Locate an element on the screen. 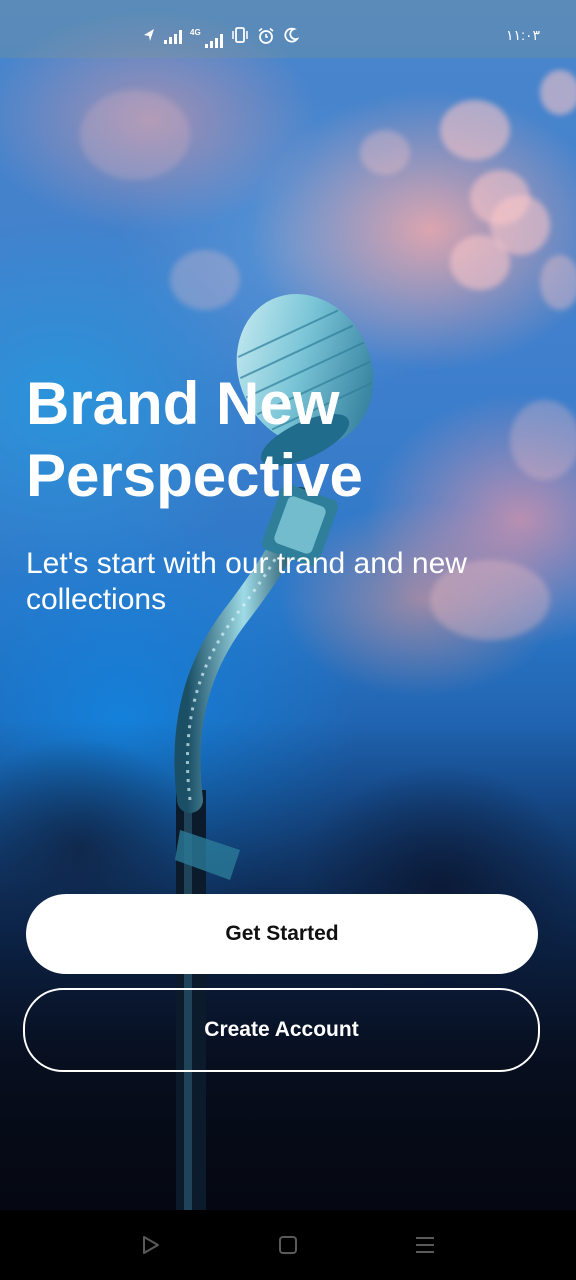  menu-lines-icon is located at coordinates (425, 1245).